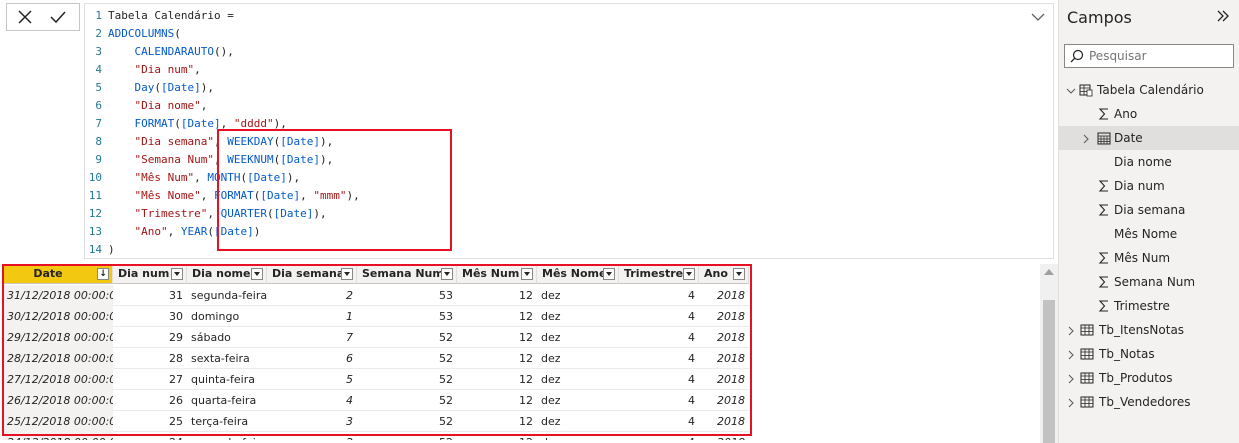  What do you see at coordinates (1159, 56) in the screenshot?
I see `search-input` at bounding box center [1159, 56].